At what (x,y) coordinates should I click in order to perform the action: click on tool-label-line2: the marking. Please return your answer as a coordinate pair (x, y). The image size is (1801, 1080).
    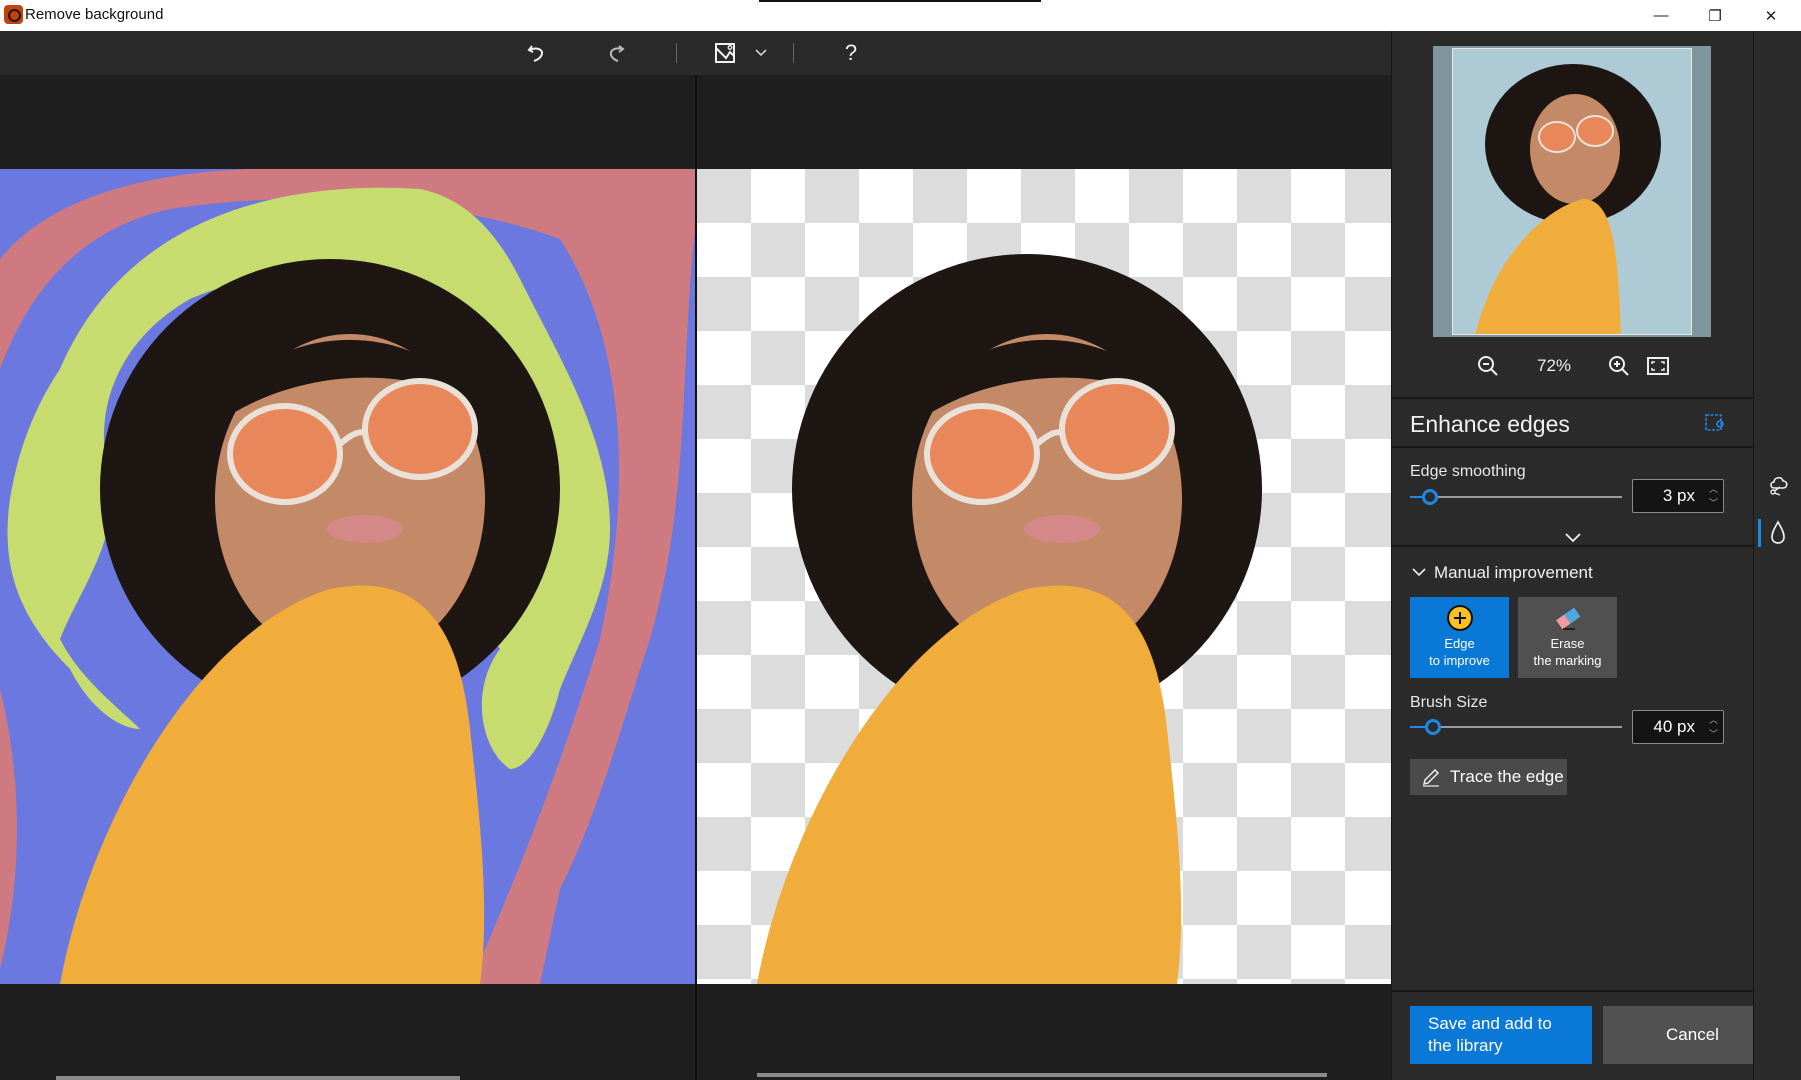
    Looking at the image, I should click on (1567, 660).